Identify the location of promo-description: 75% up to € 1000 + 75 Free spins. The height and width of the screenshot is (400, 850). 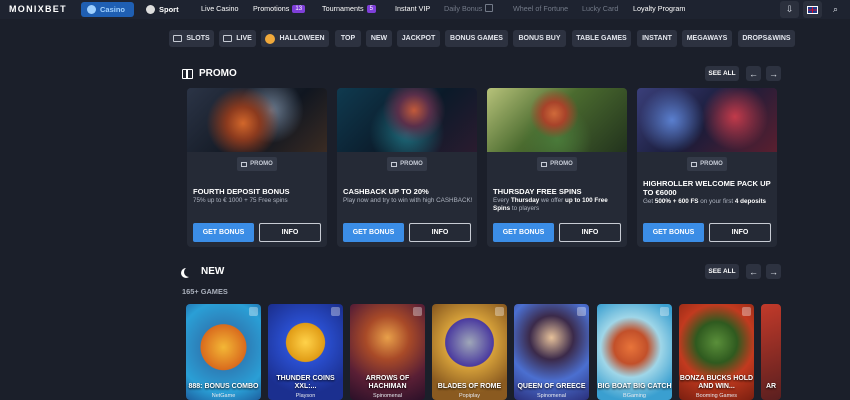
(240, 200).